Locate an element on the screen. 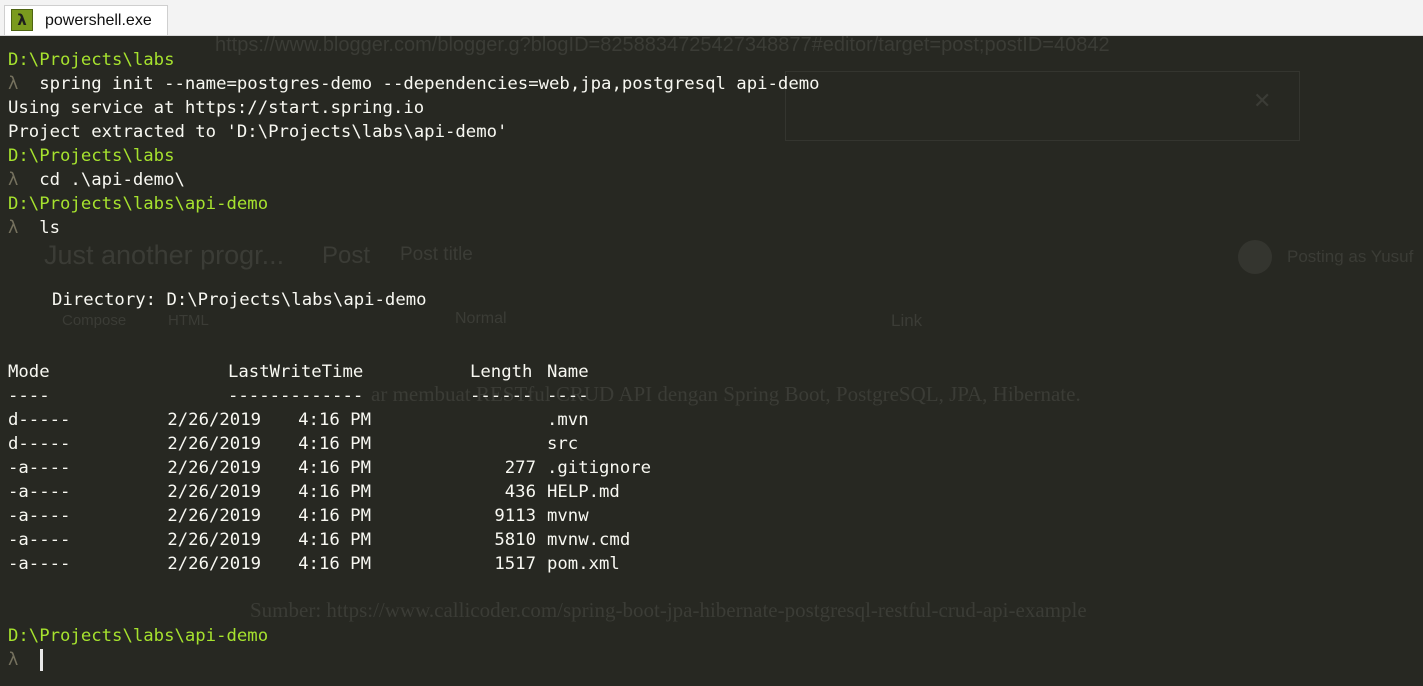 This screenshot has width=1423, height=686. ghost-post-title: Post title is located at coordinates (436, 254).